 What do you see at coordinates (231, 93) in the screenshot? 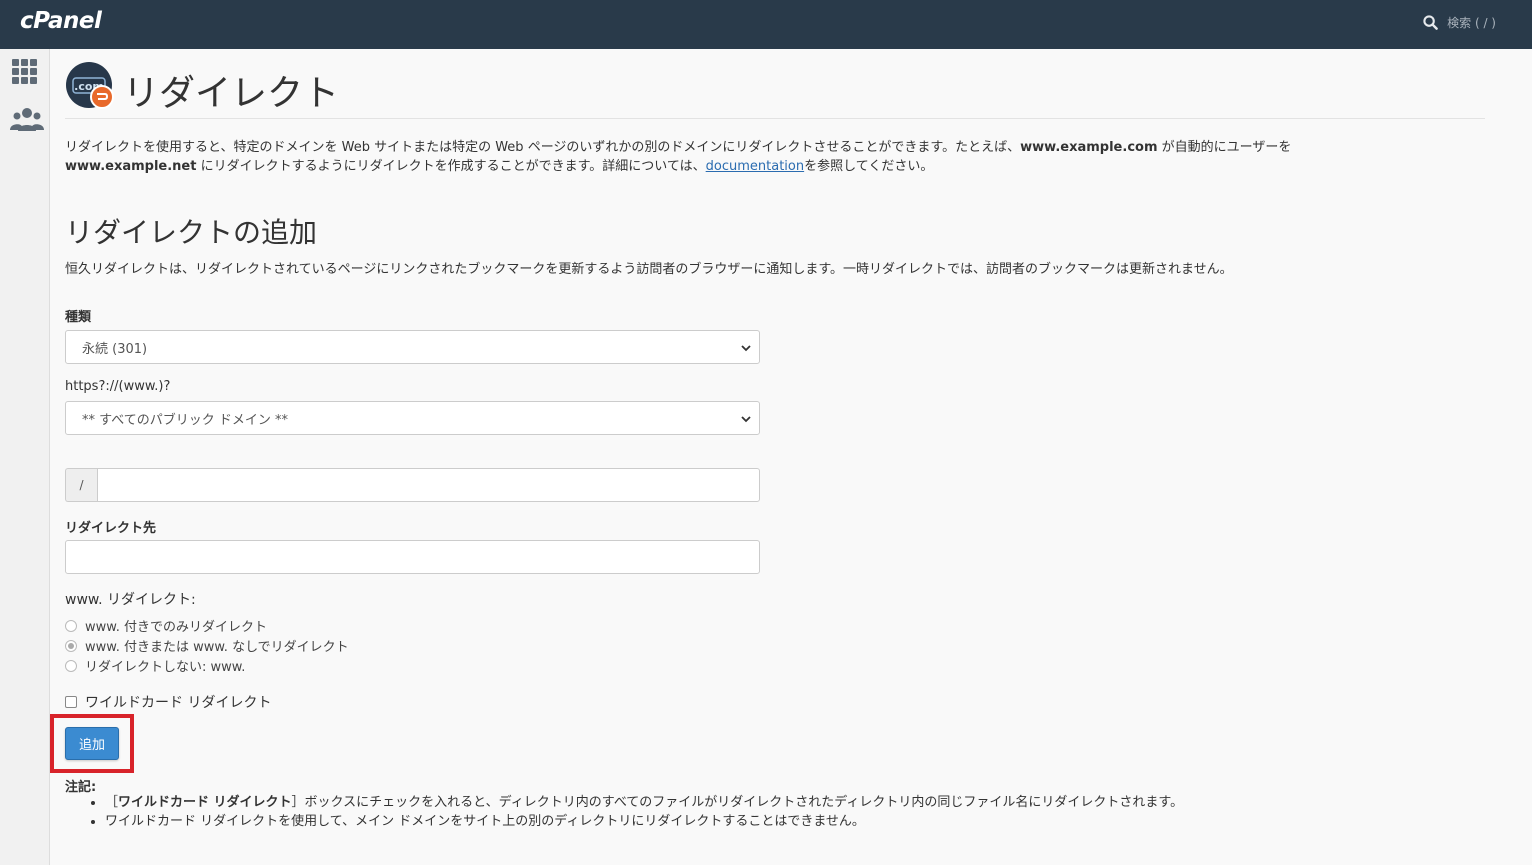
I see `page-title: リダイレクト` at bounding box center [231, 93].